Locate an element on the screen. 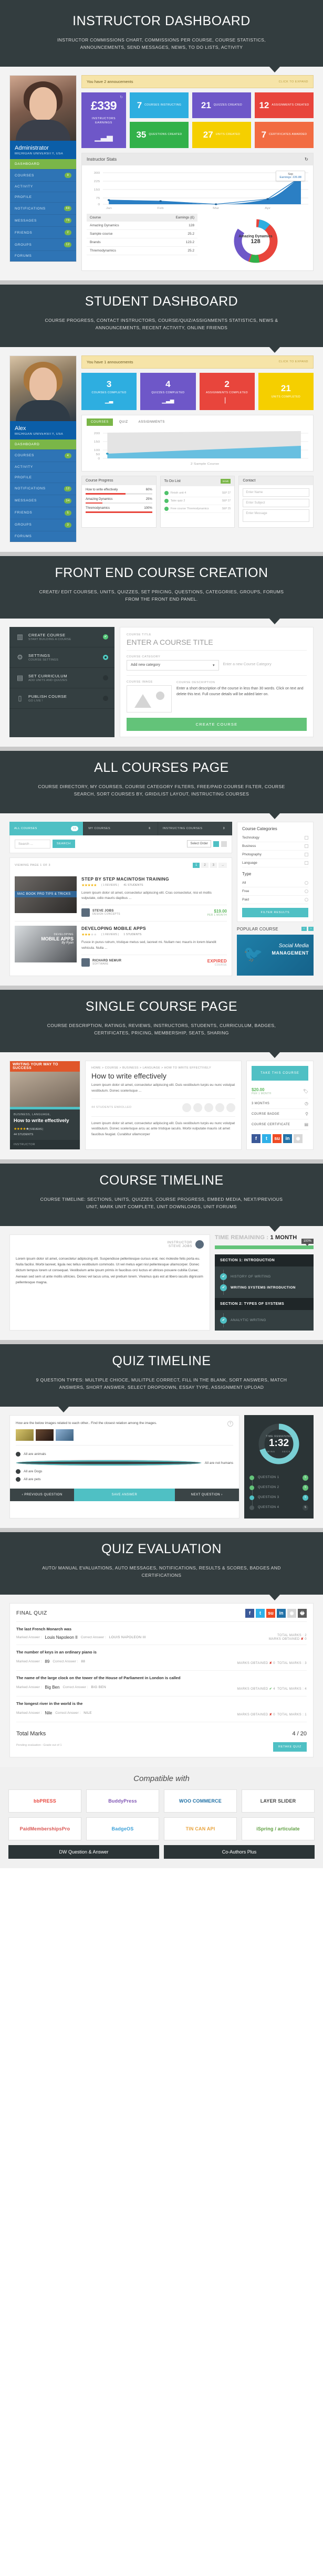  sidebar-item-courses: COURSES 4 is located at coordinates (43, 455).